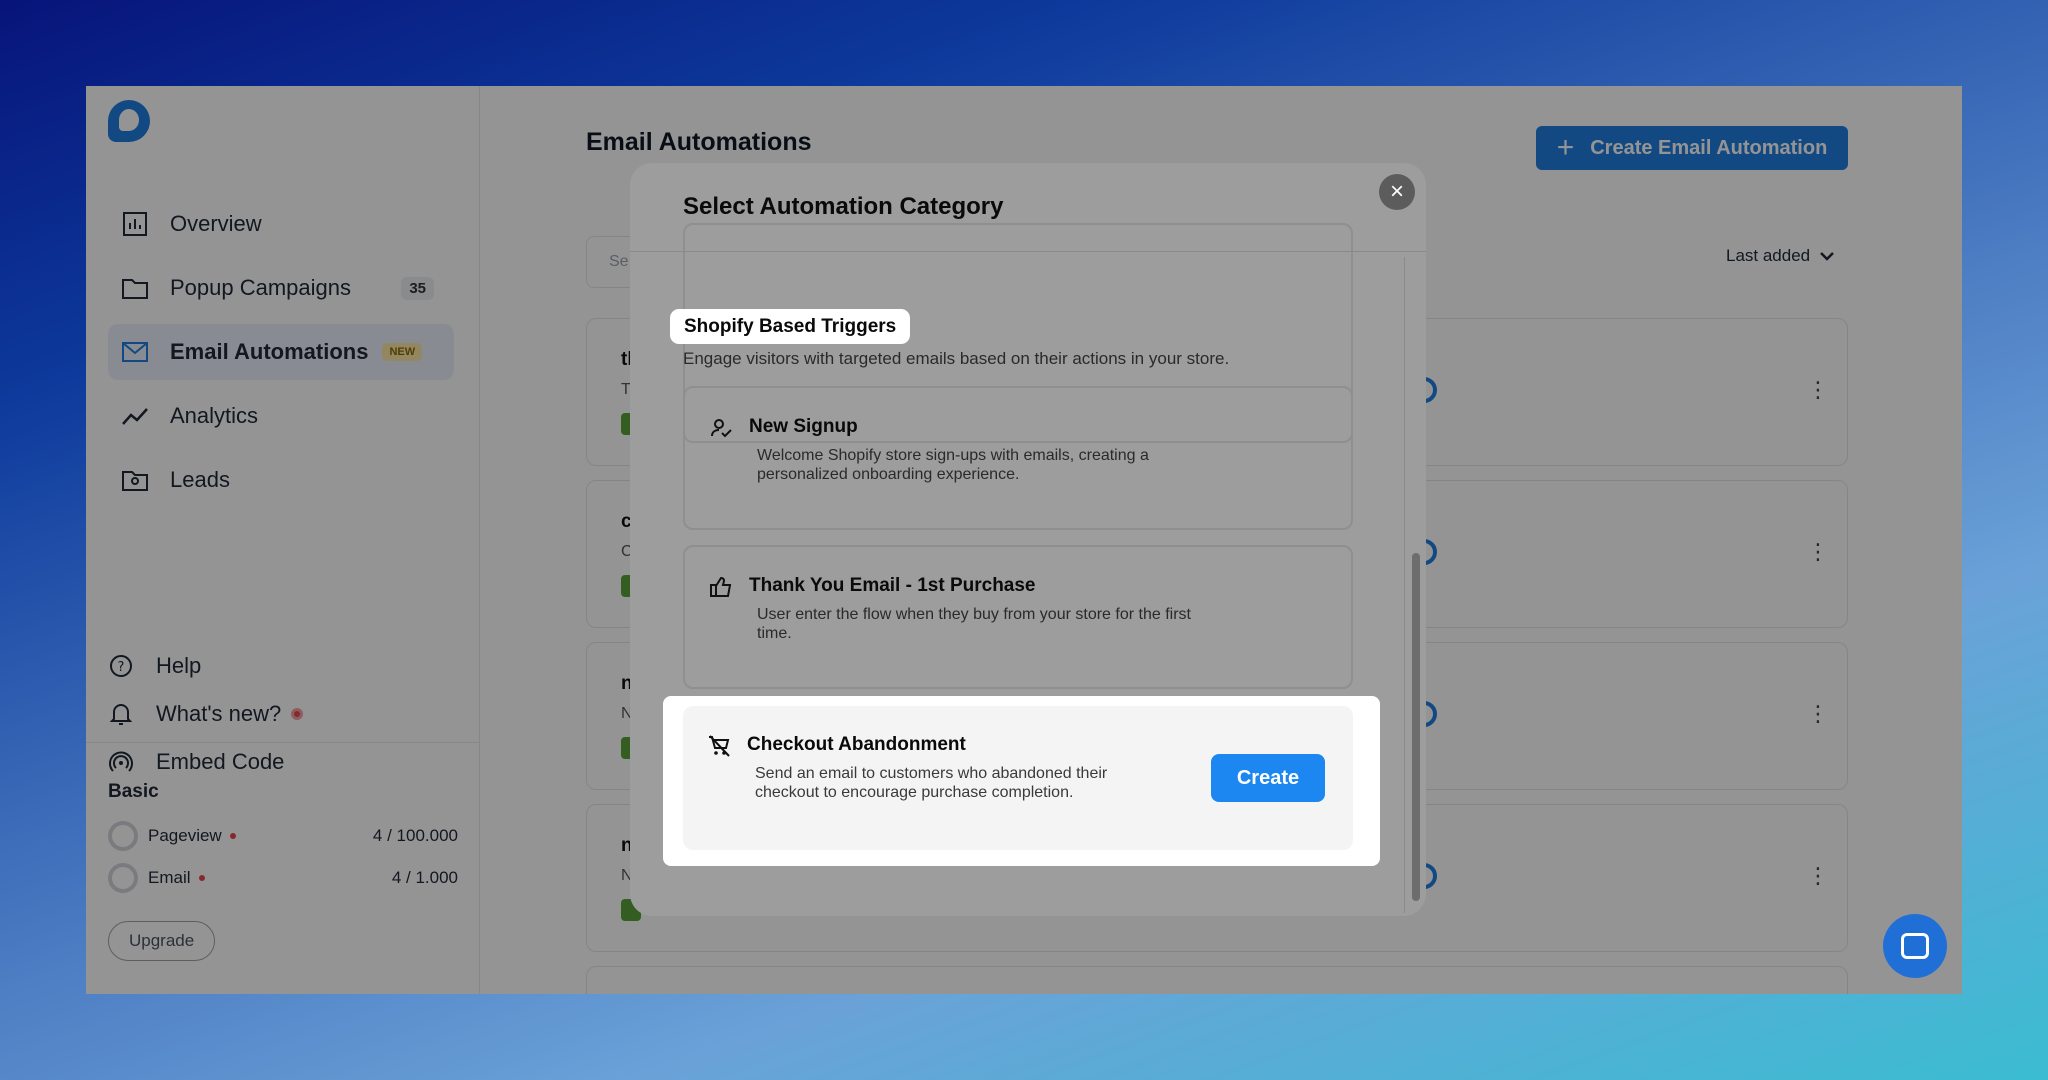 This screenshot has width=2048, height=1080. What do you see at coordinates (790, 326) in the screenshot?
I see `section-title: Shopify Based Triggers` at bounding box center [790, 326].